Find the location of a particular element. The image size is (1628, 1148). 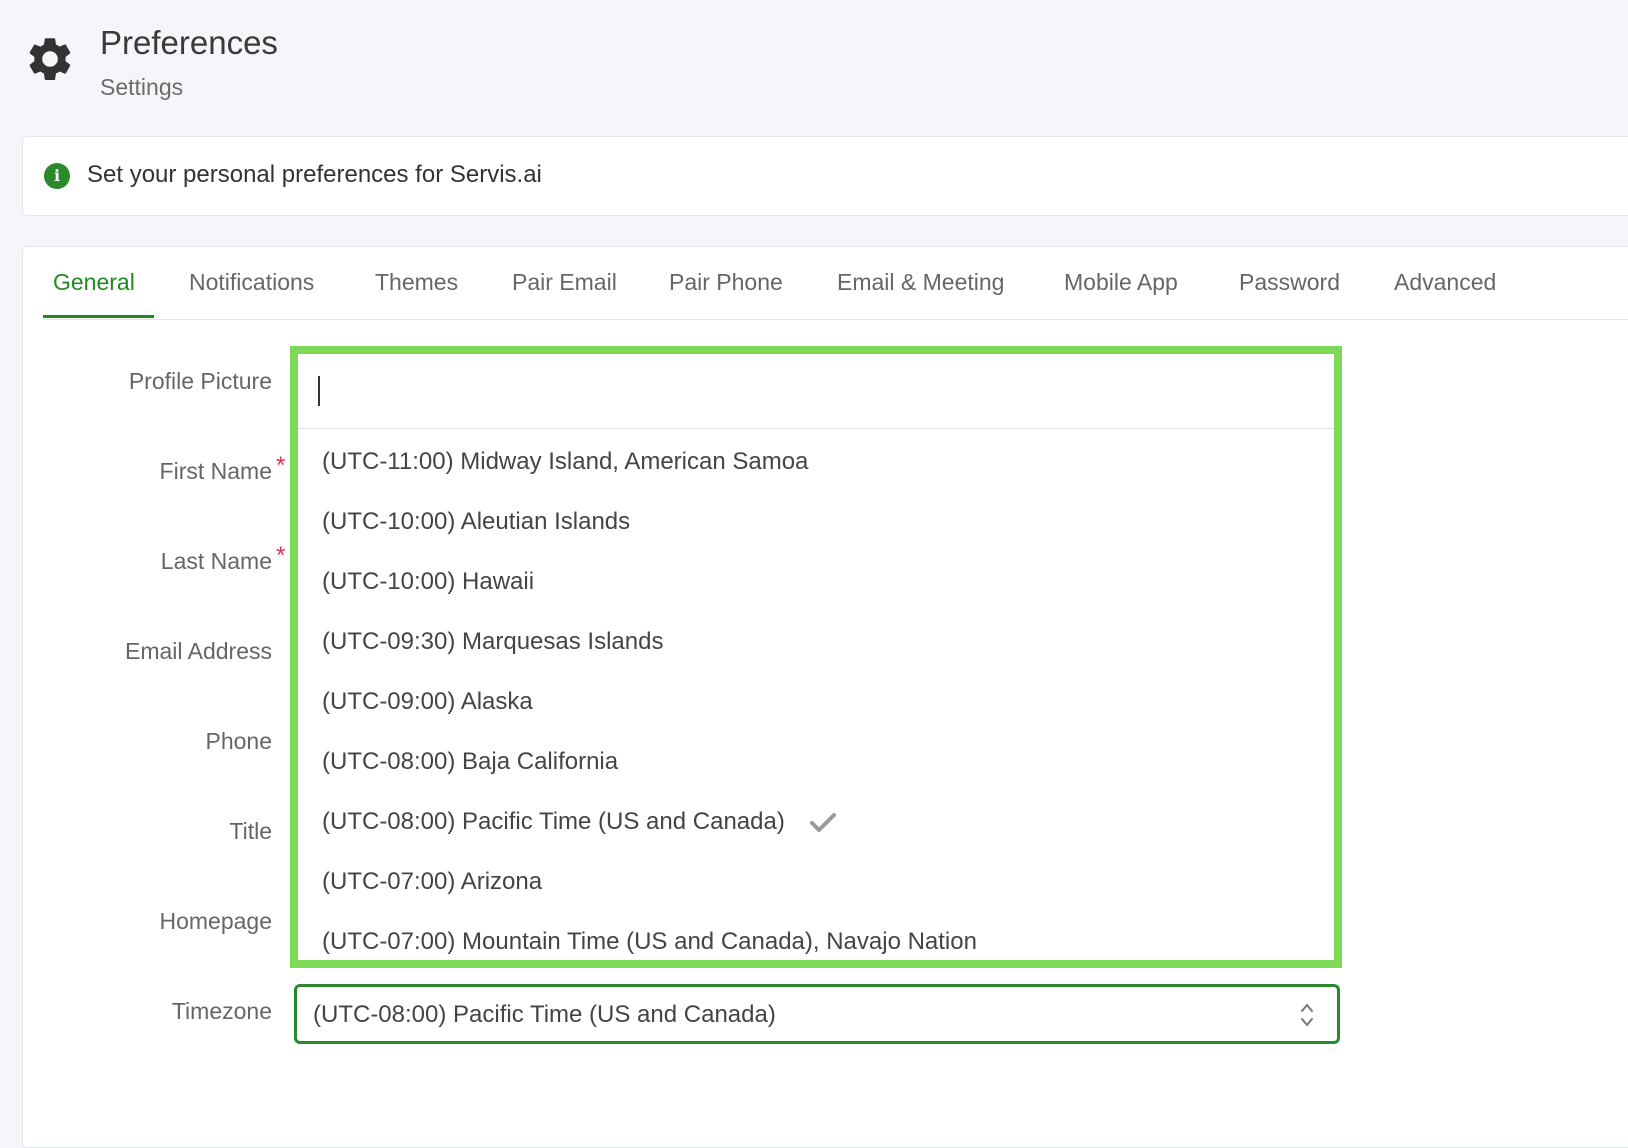

tab-advanced: Advanced is located at coordinates (1445, 282).